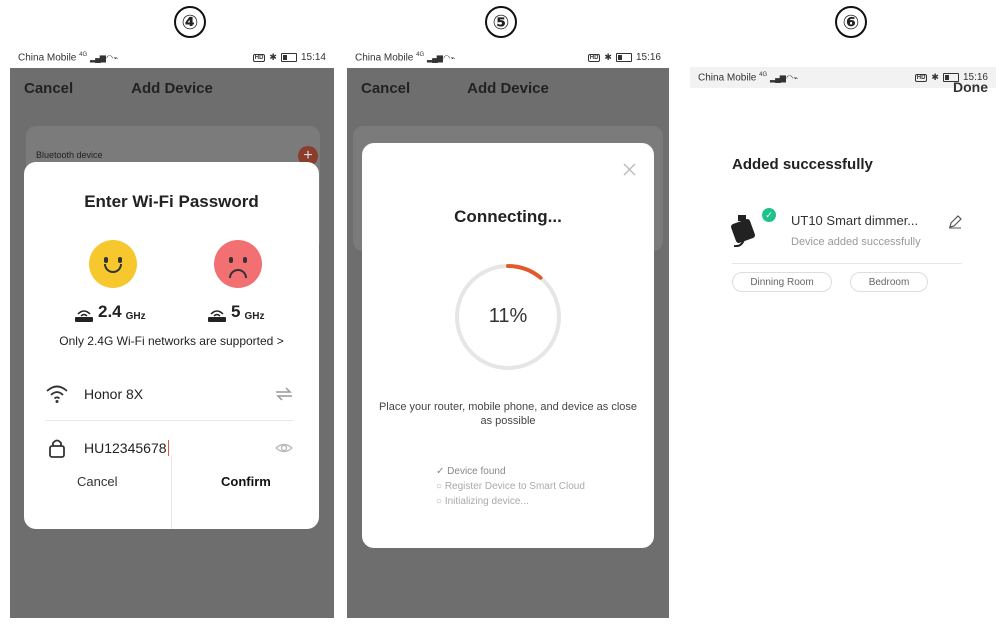 Image resolution: width=996 pixels, height=638 pixels. I want to click on device-status: Device added successfully, so click(856, 242).